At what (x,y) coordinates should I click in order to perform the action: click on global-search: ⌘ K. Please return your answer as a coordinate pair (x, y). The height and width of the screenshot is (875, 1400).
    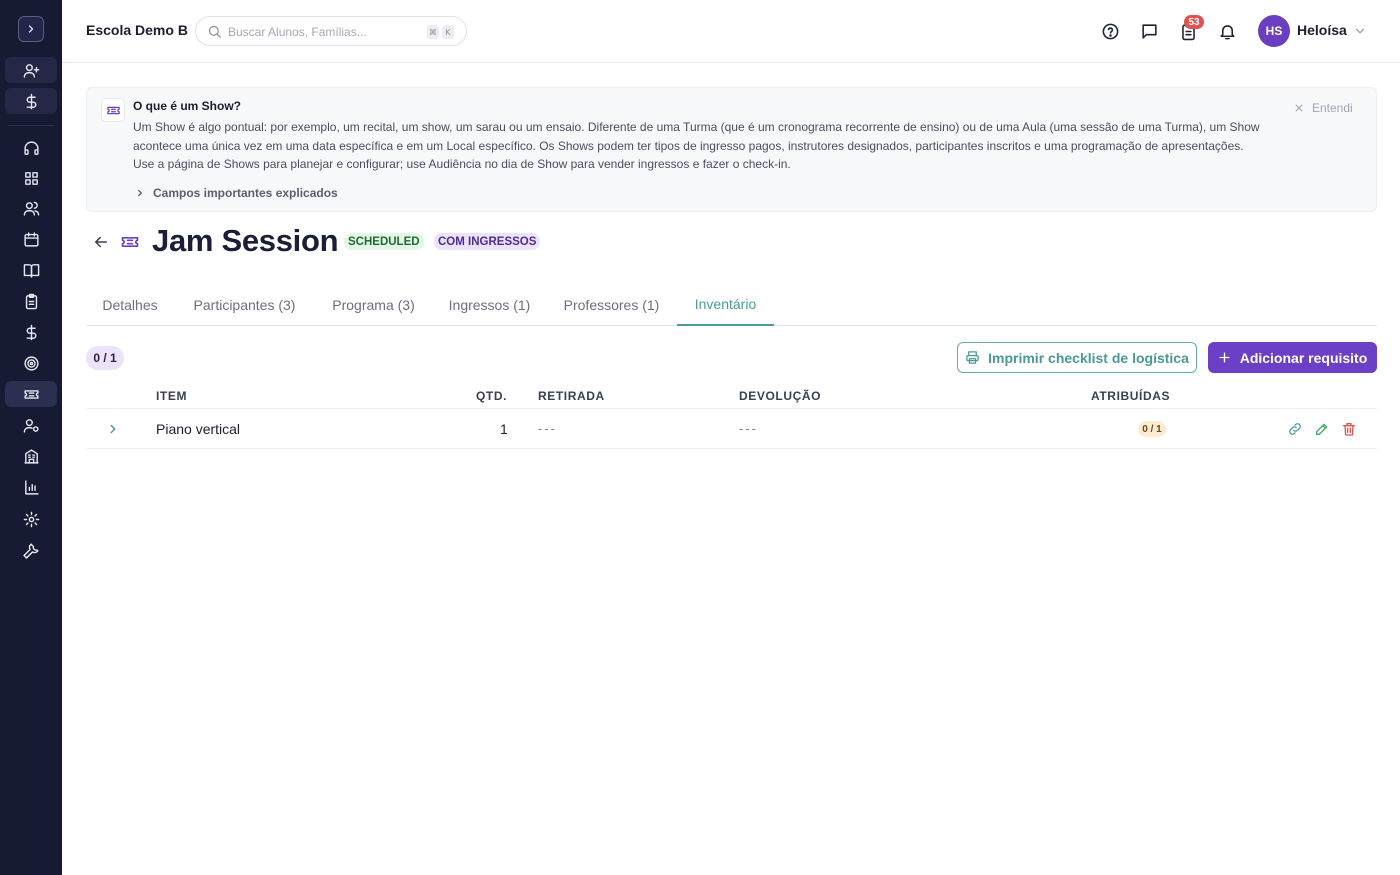
    Looking at the image, I should click on (331, 31).